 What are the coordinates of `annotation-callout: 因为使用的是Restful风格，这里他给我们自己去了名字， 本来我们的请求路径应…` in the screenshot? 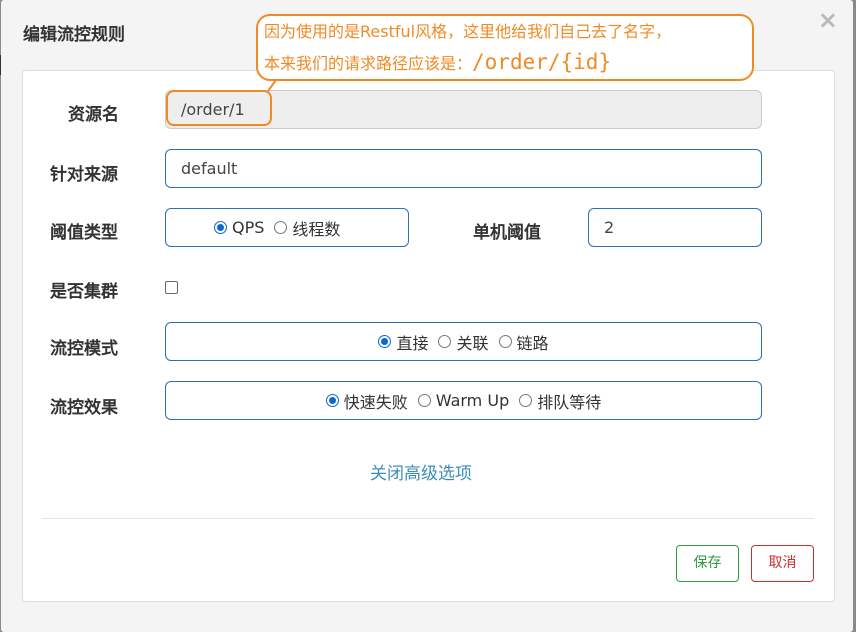 It's located at (505, 47).